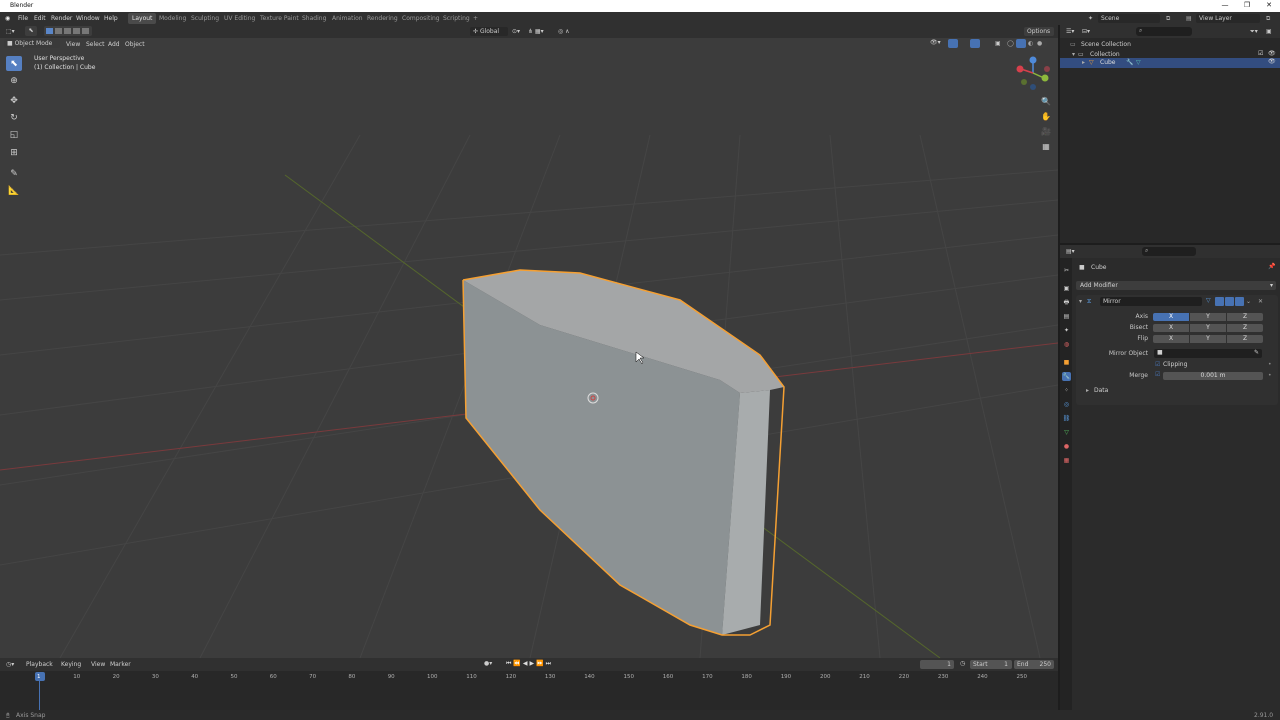 The image size is (1280, 720). I want to click on timeline-menu-playback: Playback, so click(39, 664).